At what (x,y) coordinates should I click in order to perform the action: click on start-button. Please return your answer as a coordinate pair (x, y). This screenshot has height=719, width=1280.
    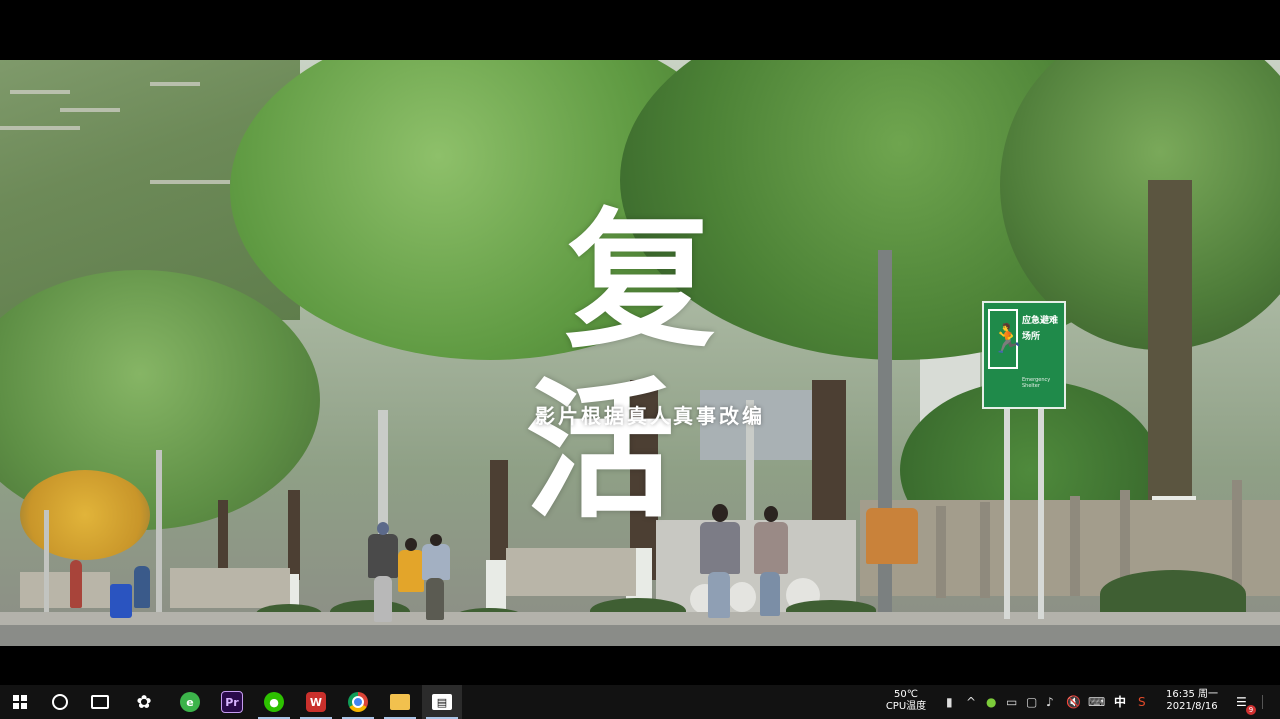
    Looking at the image, I should click on (20, 702).